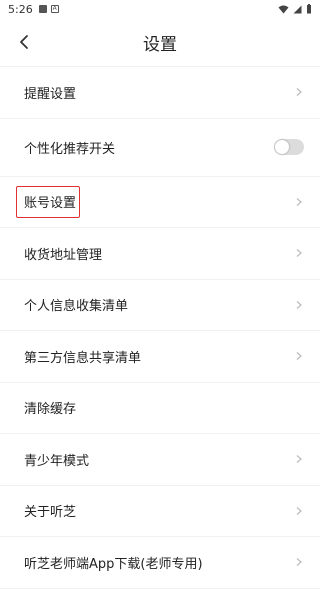 The width and height of the screenshot is (320, 589). What do you see at coordinates (50, 94) in the screenshot?
I see `settings-item-label: 提醒设置` at bounding box center [50, 94].